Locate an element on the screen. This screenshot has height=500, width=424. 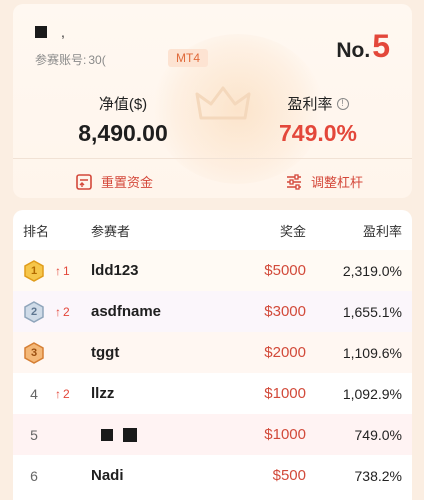
participant-name-redacted is located at coordinates (119, 434).